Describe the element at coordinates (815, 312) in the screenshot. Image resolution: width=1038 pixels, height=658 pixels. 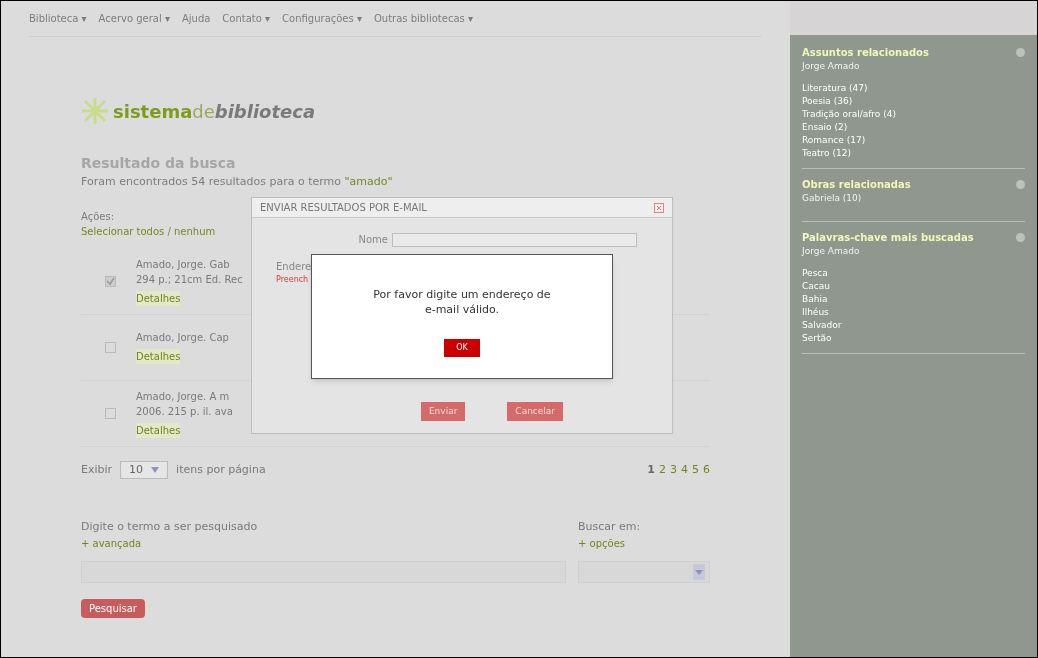
I see `sidebar-link: Ilhéus` at that location.